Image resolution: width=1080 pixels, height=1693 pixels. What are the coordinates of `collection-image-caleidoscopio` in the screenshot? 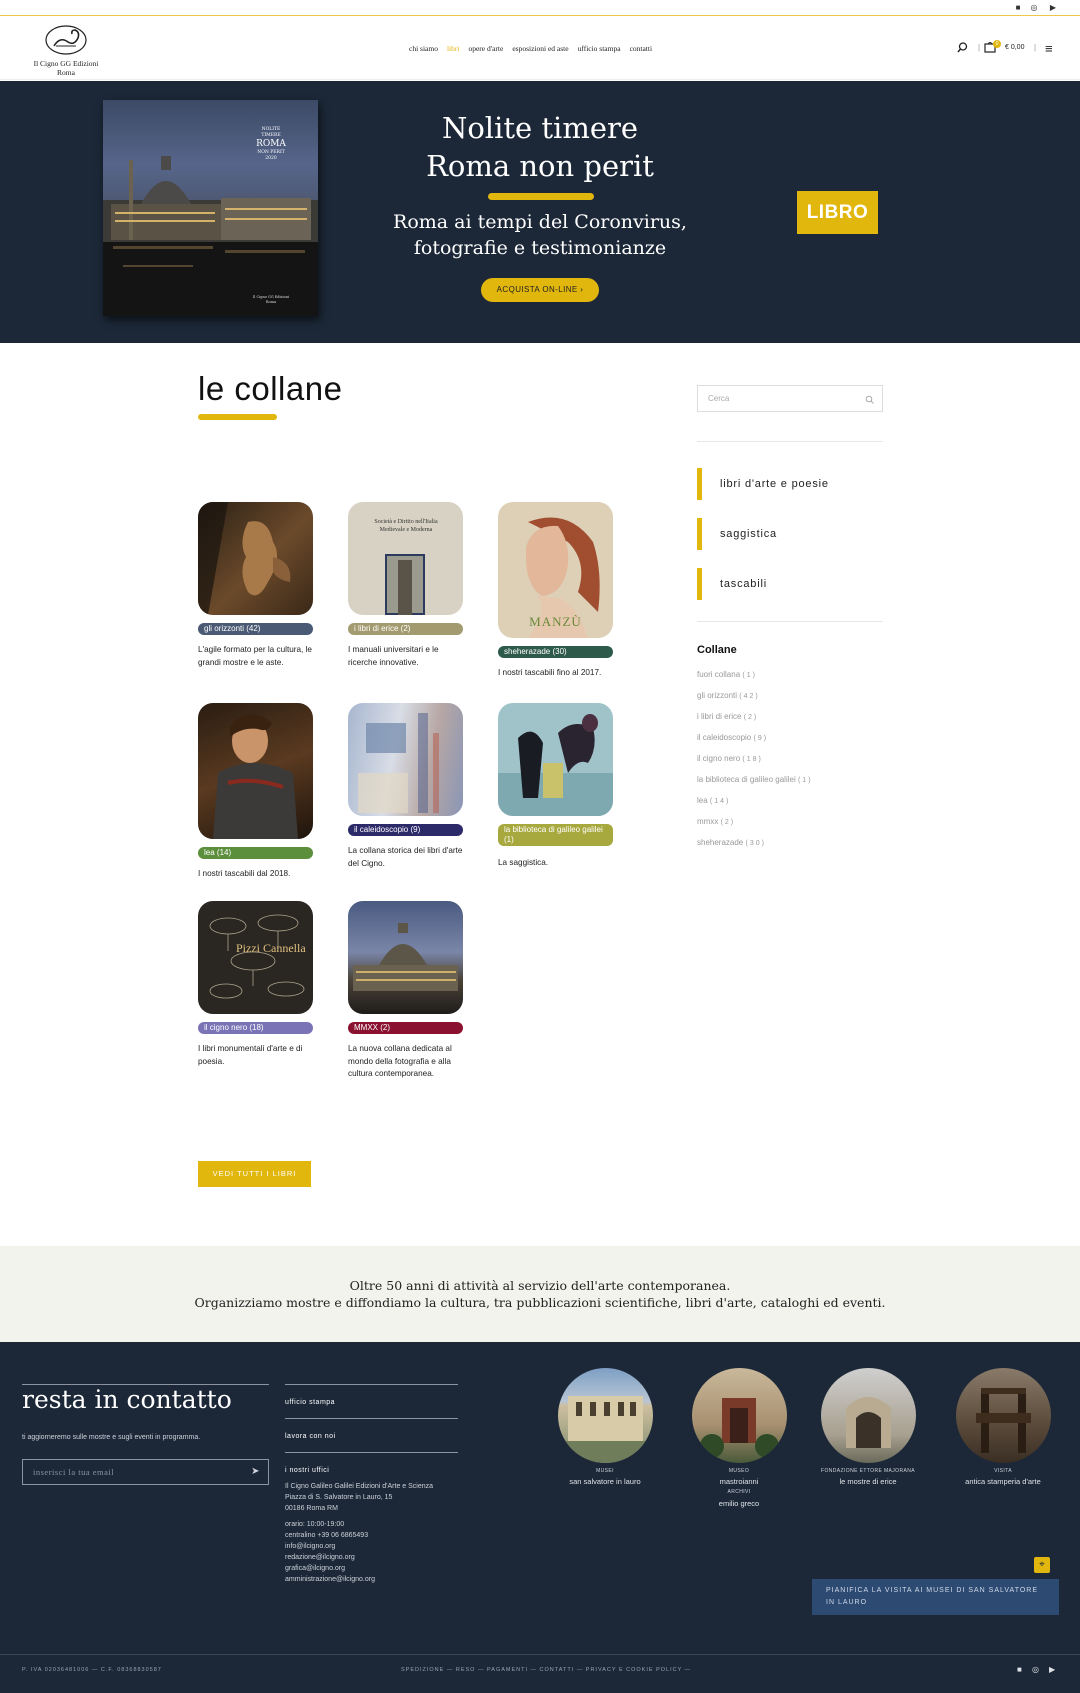 It's located at (405, 759).